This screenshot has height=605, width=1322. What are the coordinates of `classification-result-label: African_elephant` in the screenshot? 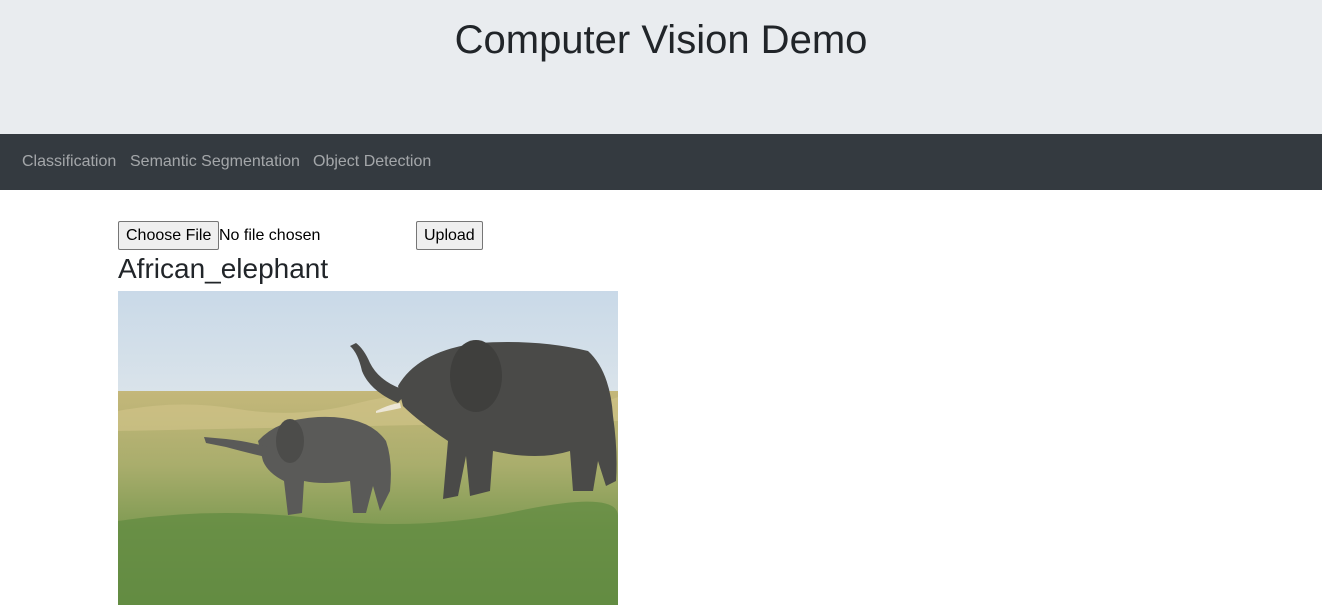 It's located at (223, 268).